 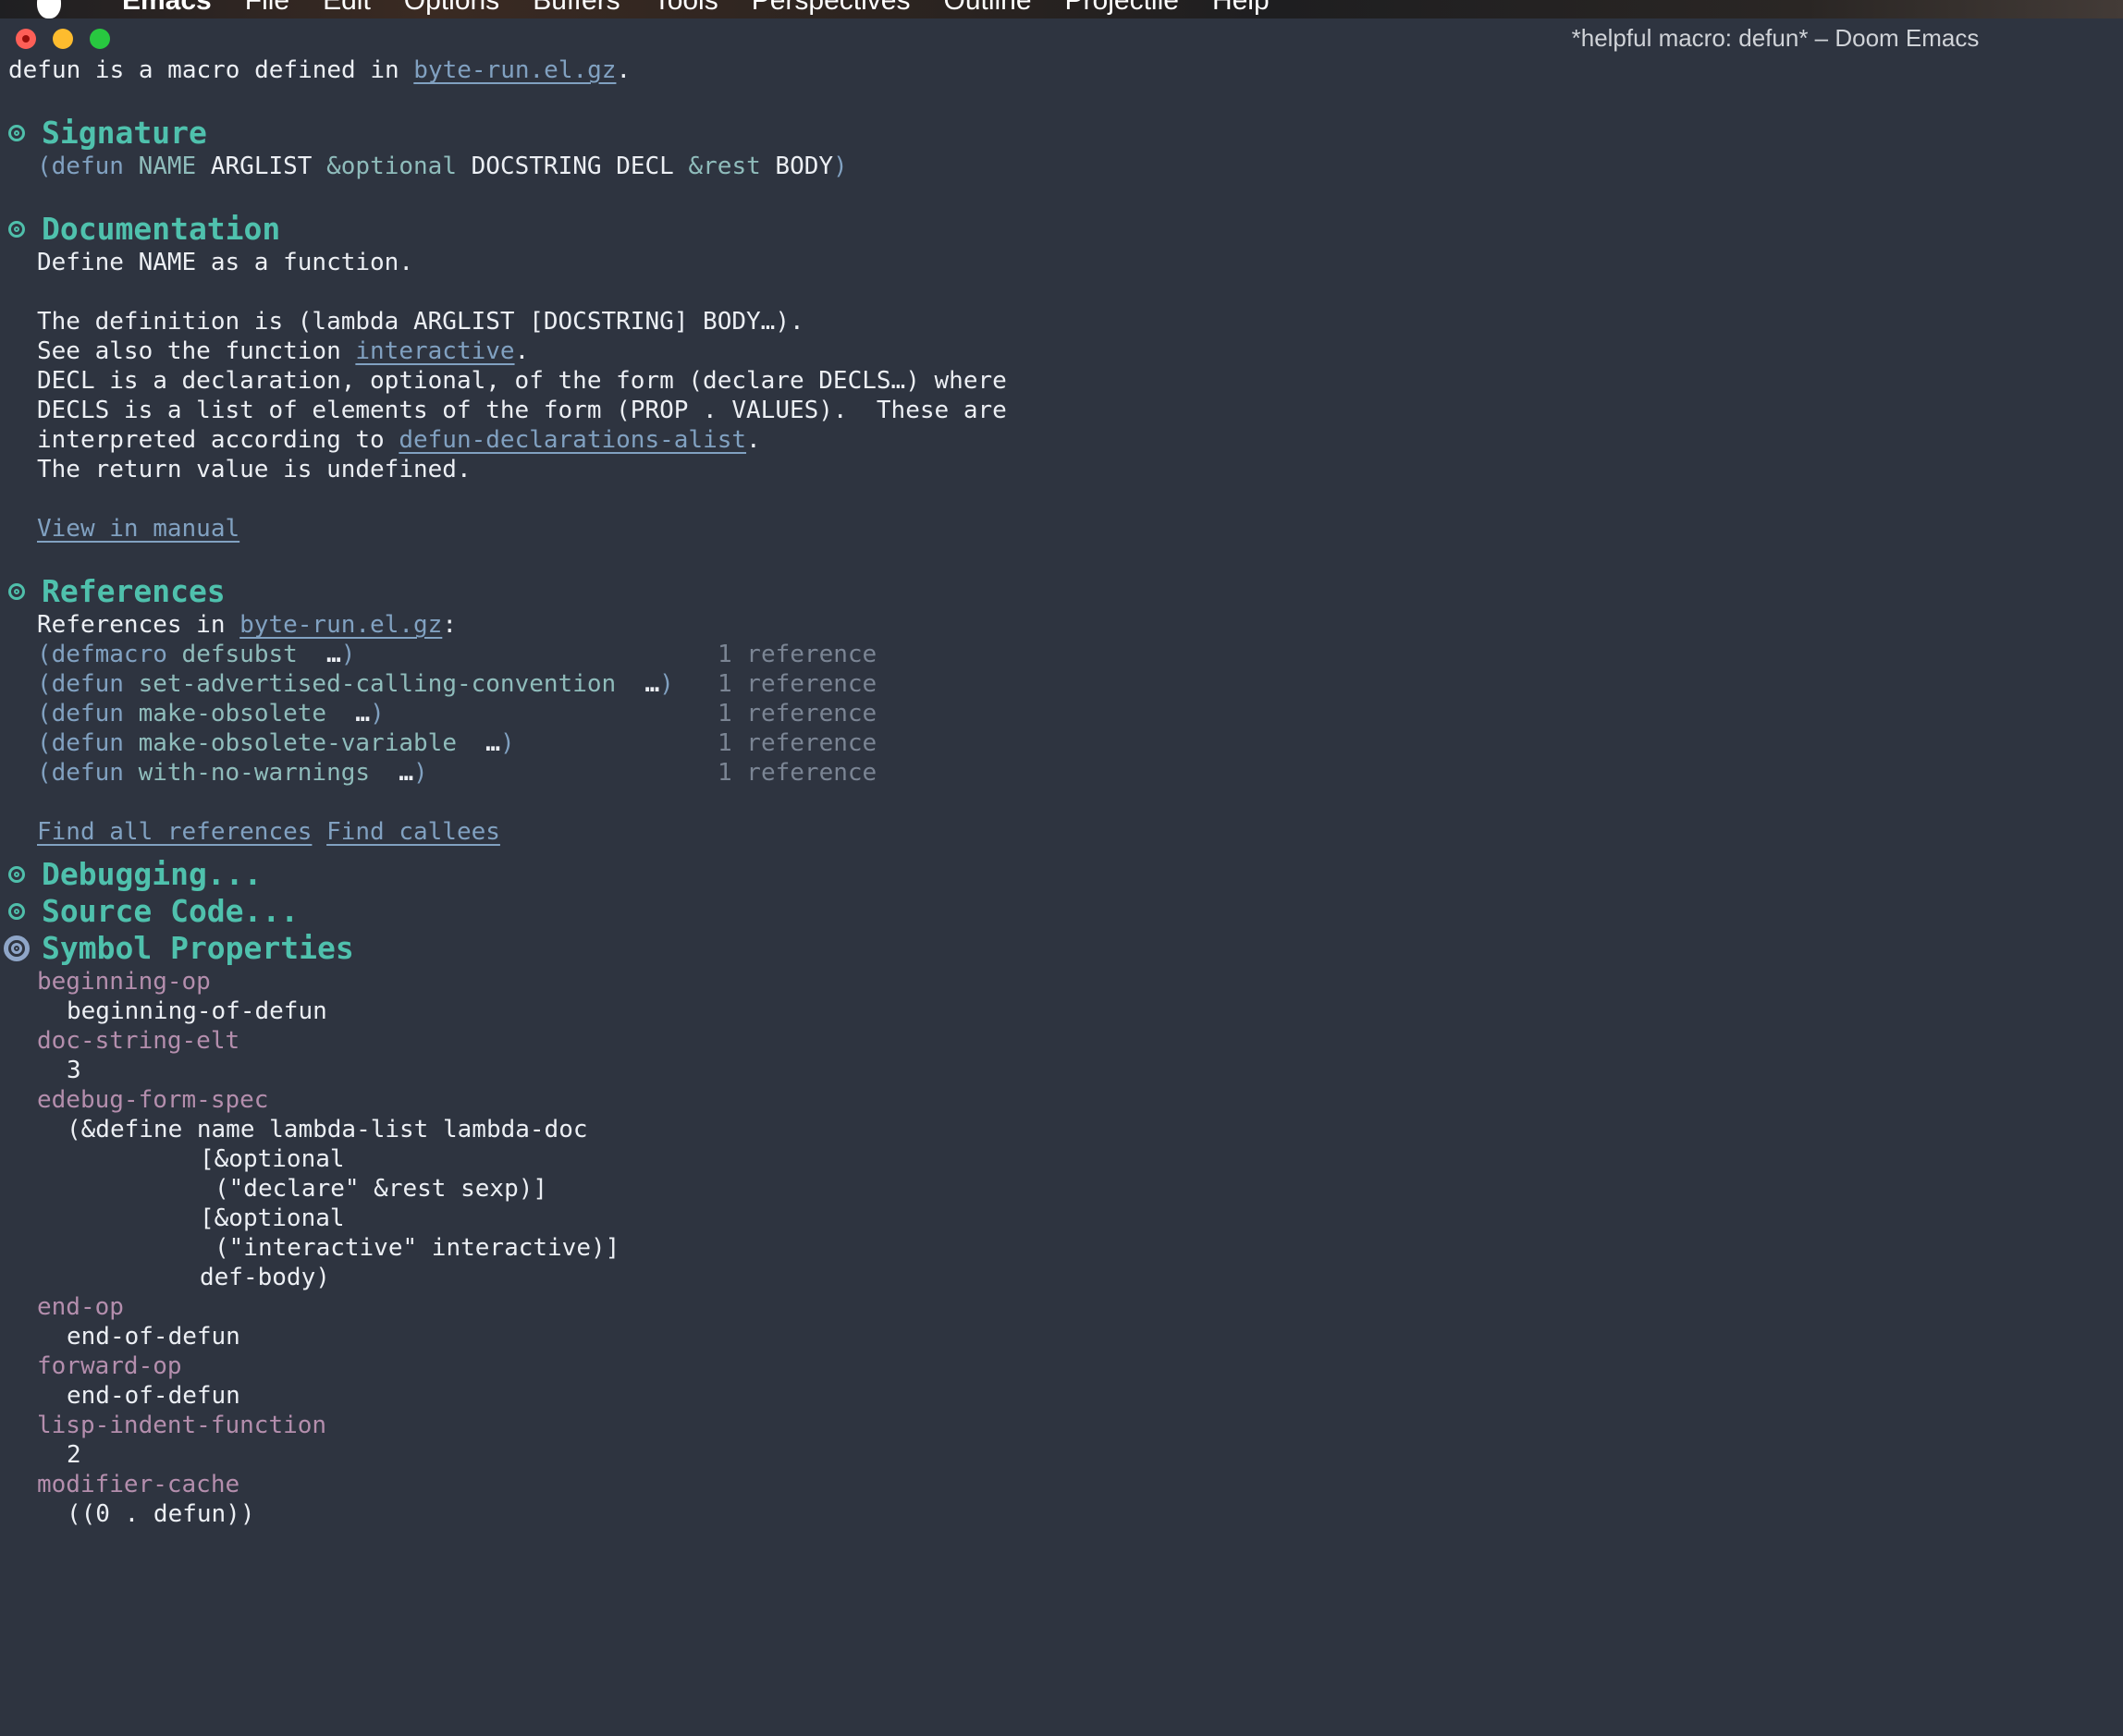 What do you see at coordinates (451, 9) in the screenshot?
I see `menu-options: Options` at bounding box center [451, 9].